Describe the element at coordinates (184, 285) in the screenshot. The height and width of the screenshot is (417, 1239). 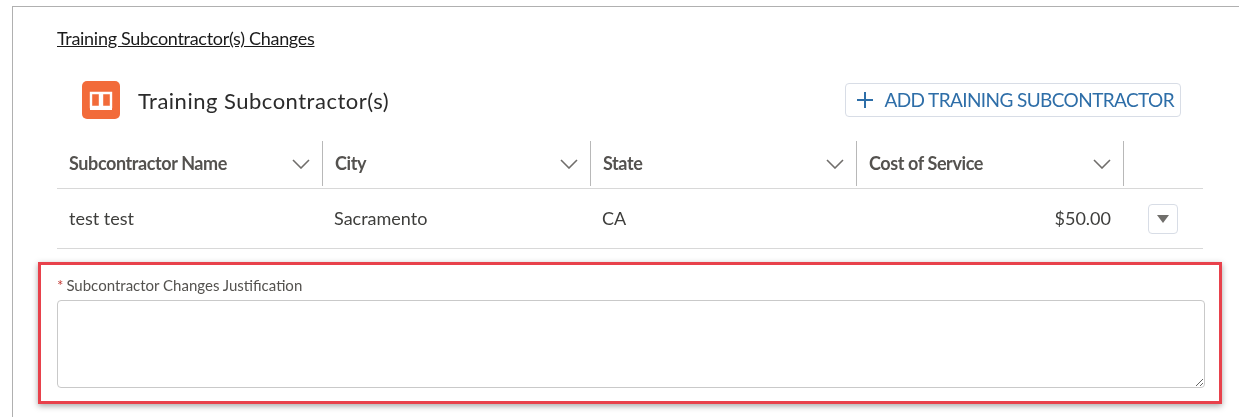
I see `field-label: Subcontractor Changes Justification` at that location.